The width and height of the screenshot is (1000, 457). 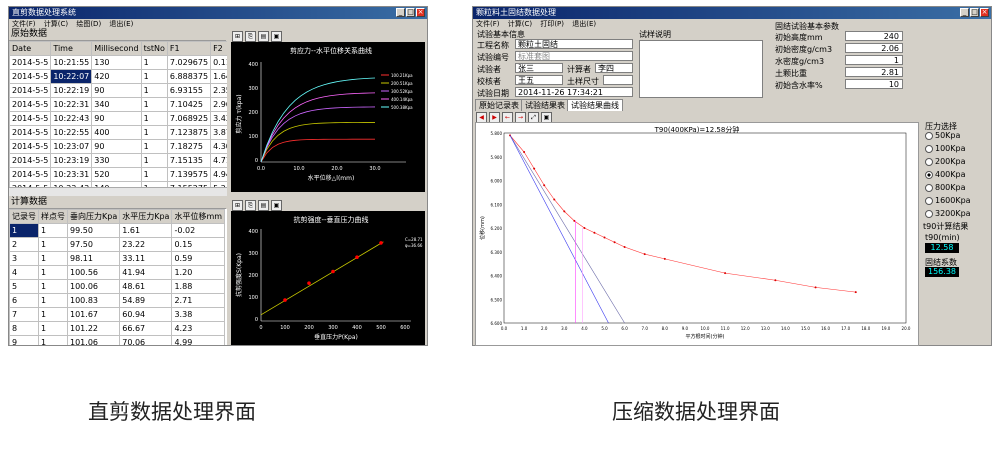 I want to click on table-cell: 7.18275, so click(x=189, y=146).